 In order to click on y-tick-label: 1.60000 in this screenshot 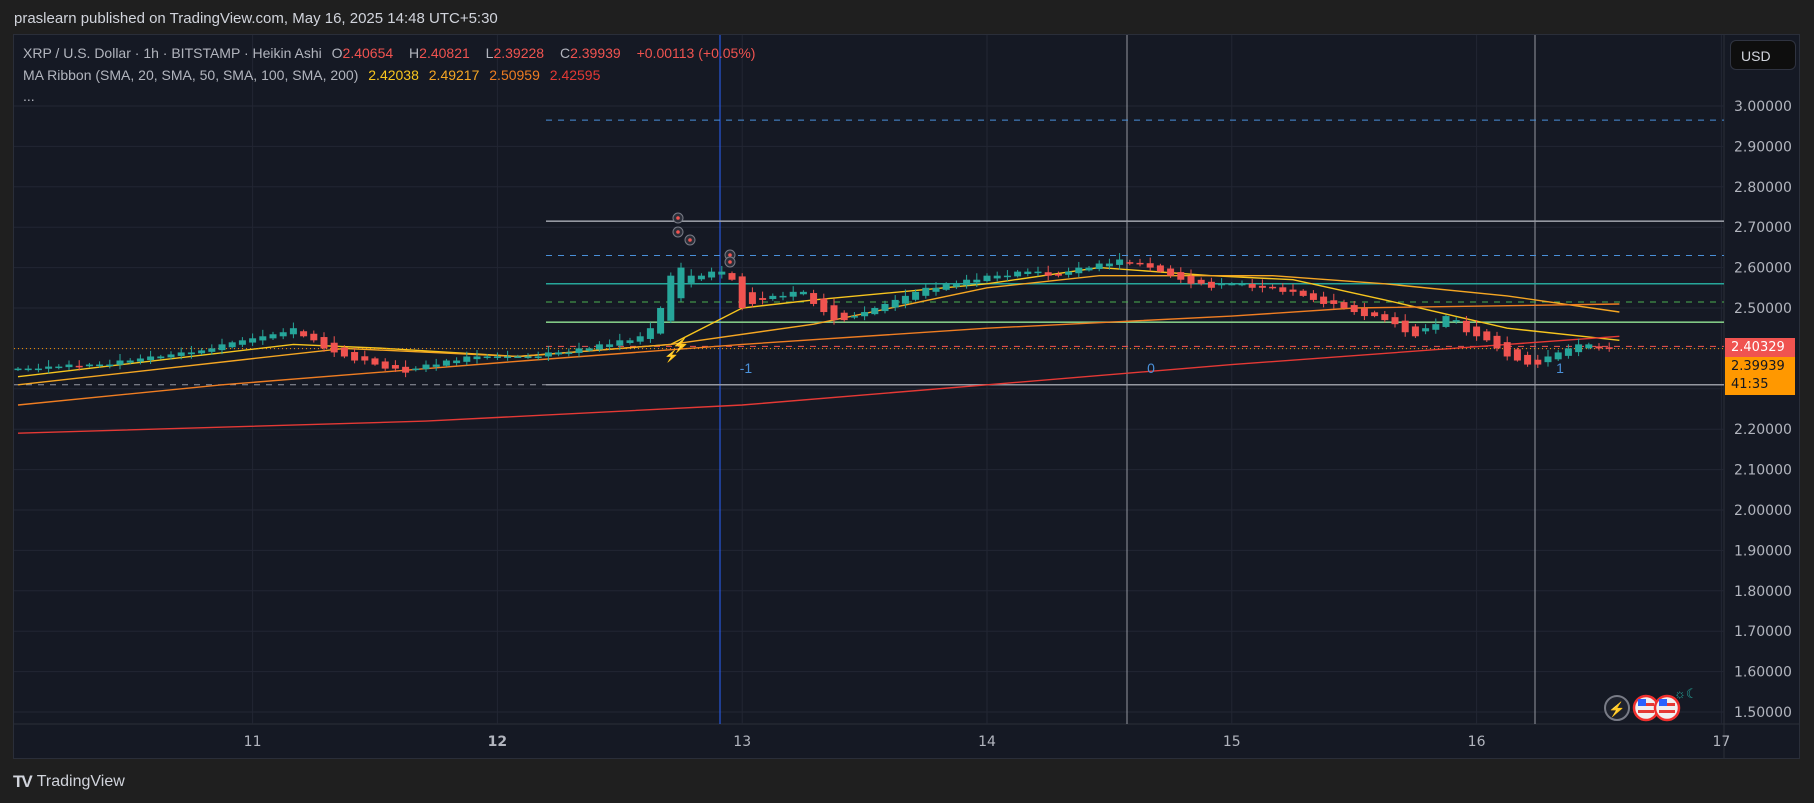, I will do `click(1763, 673)`.